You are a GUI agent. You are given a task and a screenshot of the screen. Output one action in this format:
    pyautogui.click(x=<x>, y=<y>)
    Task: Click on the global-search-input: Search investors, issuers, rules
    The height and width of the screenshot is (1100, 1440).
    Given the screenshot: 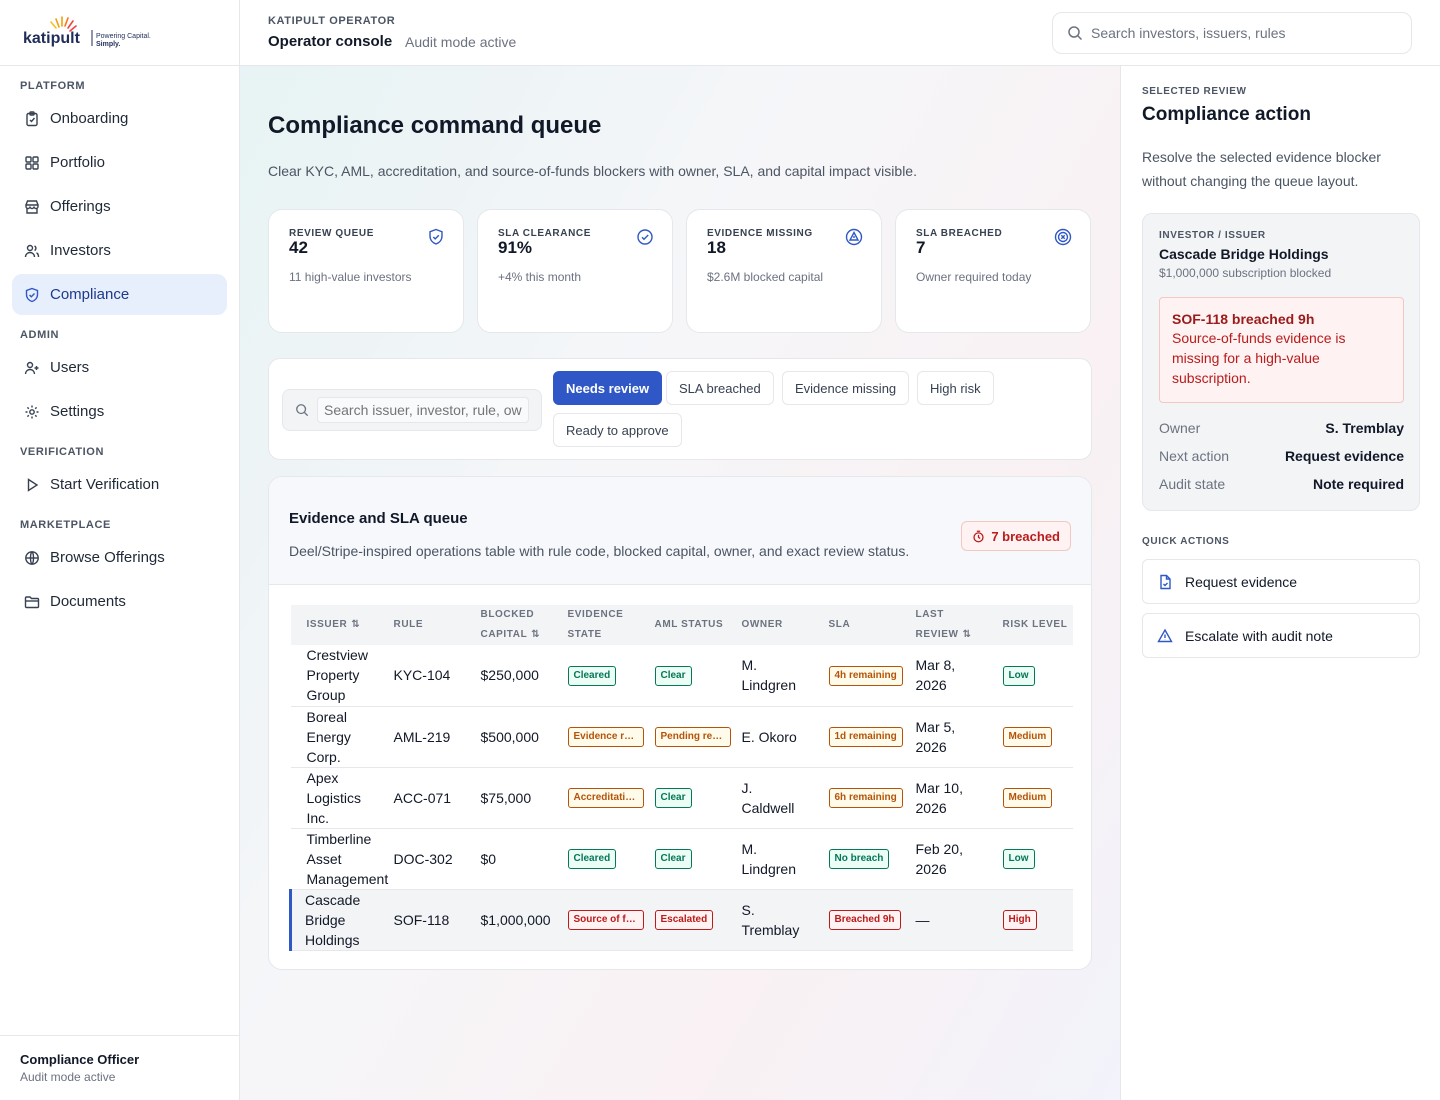 What is the action you would take?
    pyautogui.click(x=1232, y=33)
    